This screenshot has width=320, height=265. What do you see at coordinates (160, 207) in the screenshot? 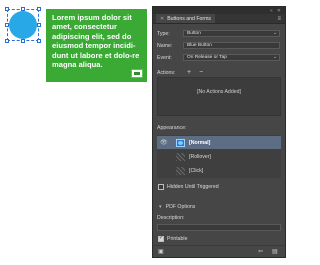
I see `chevron-down-icon: ▾` at bounding box center [160, 207].